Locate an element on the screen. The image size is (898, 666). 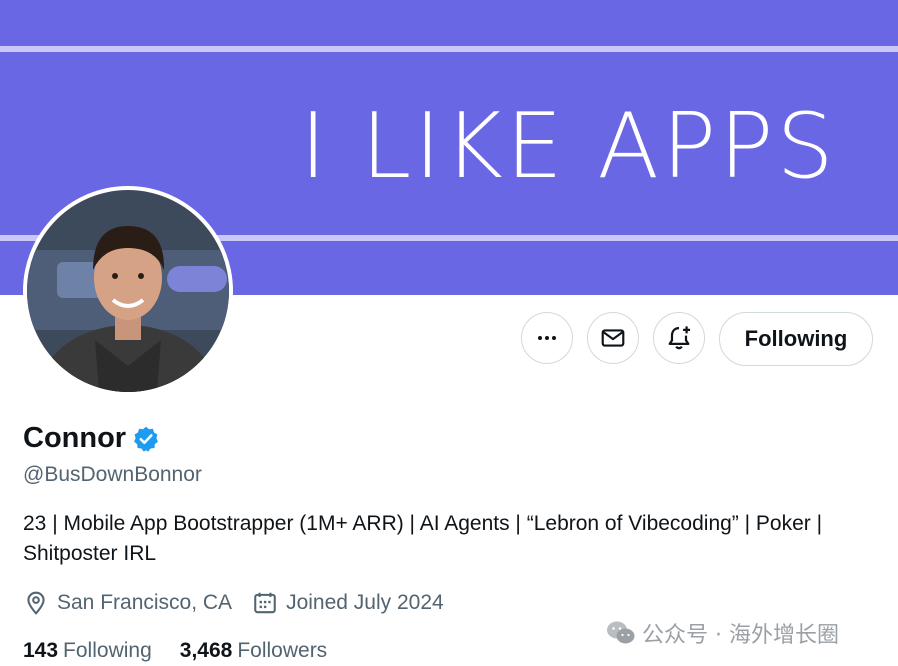
follow-stats: 143 Following 3,468 Followers is located at coordinates (189, 651).